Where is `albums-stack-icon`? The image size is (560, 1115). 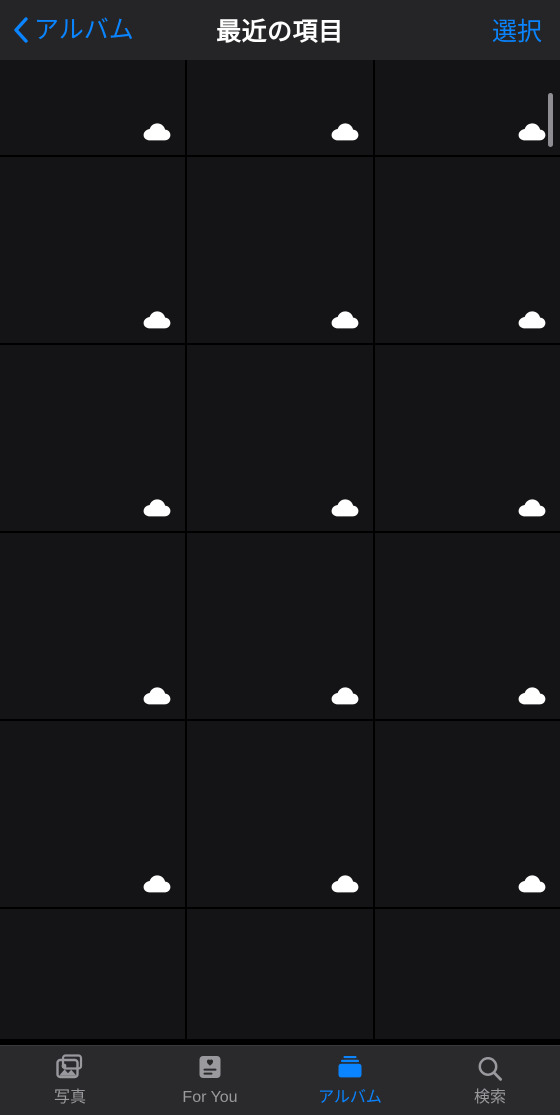
albums-stack-icon is located at coordinates (350, 1069).